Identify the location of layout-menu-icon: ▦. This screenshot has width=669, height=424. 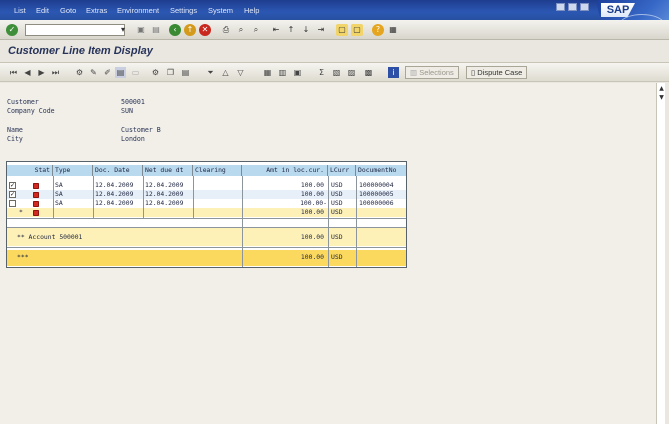
(393, 30).